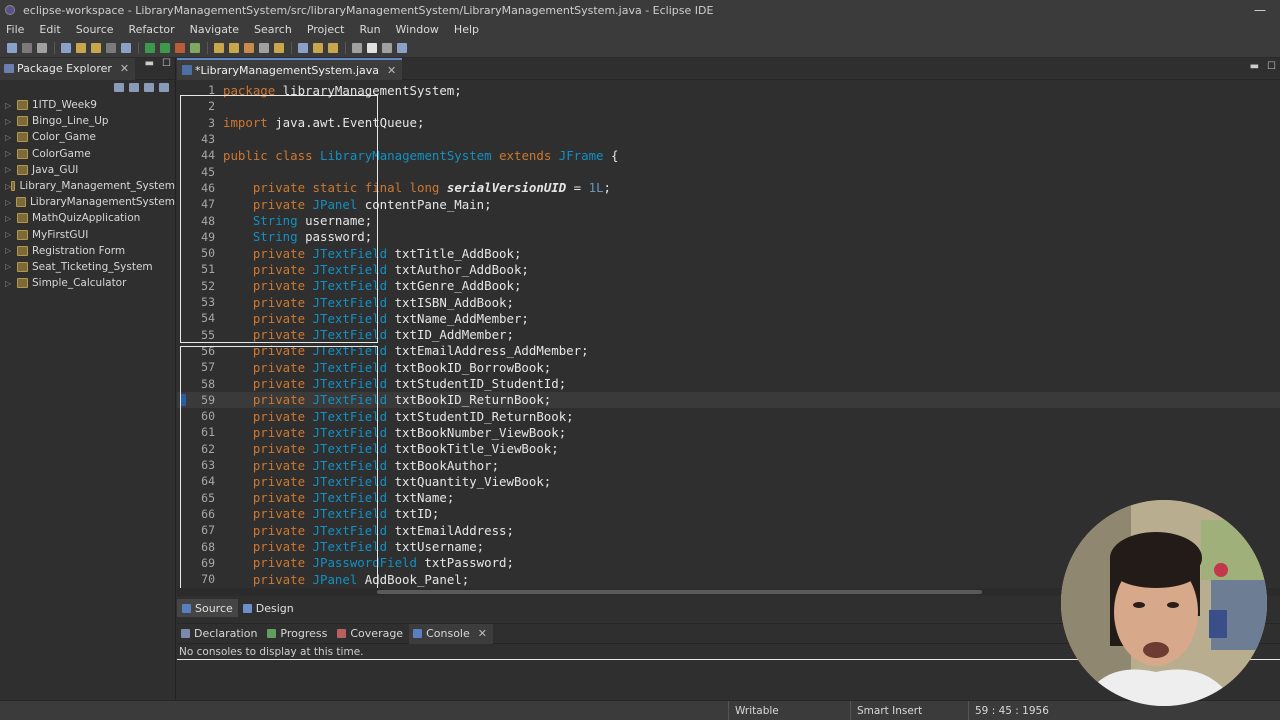  Describe the element at coordinates (728, 237) in the screenshot. I see `code-line: 49 String password;` at that location.